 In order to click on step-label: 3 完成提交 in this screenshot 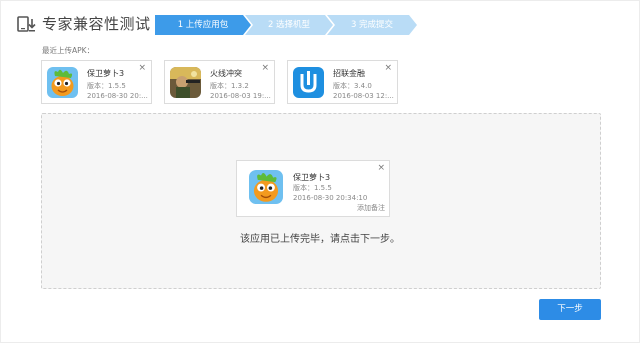, I will do `click(372, 25)`.